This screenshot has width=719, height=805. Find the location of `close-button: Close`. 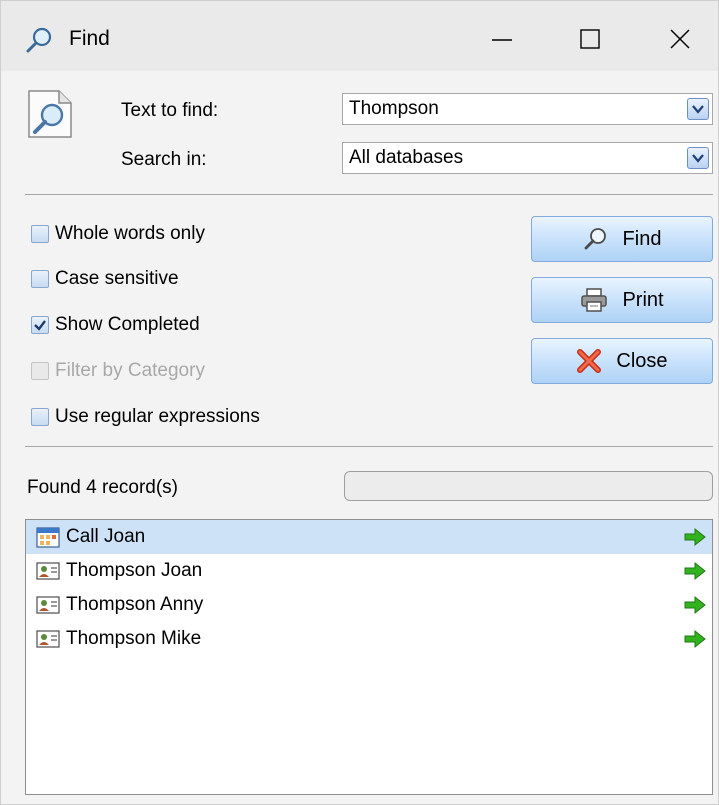

close-button: Close is located at coordinates (622, 361).